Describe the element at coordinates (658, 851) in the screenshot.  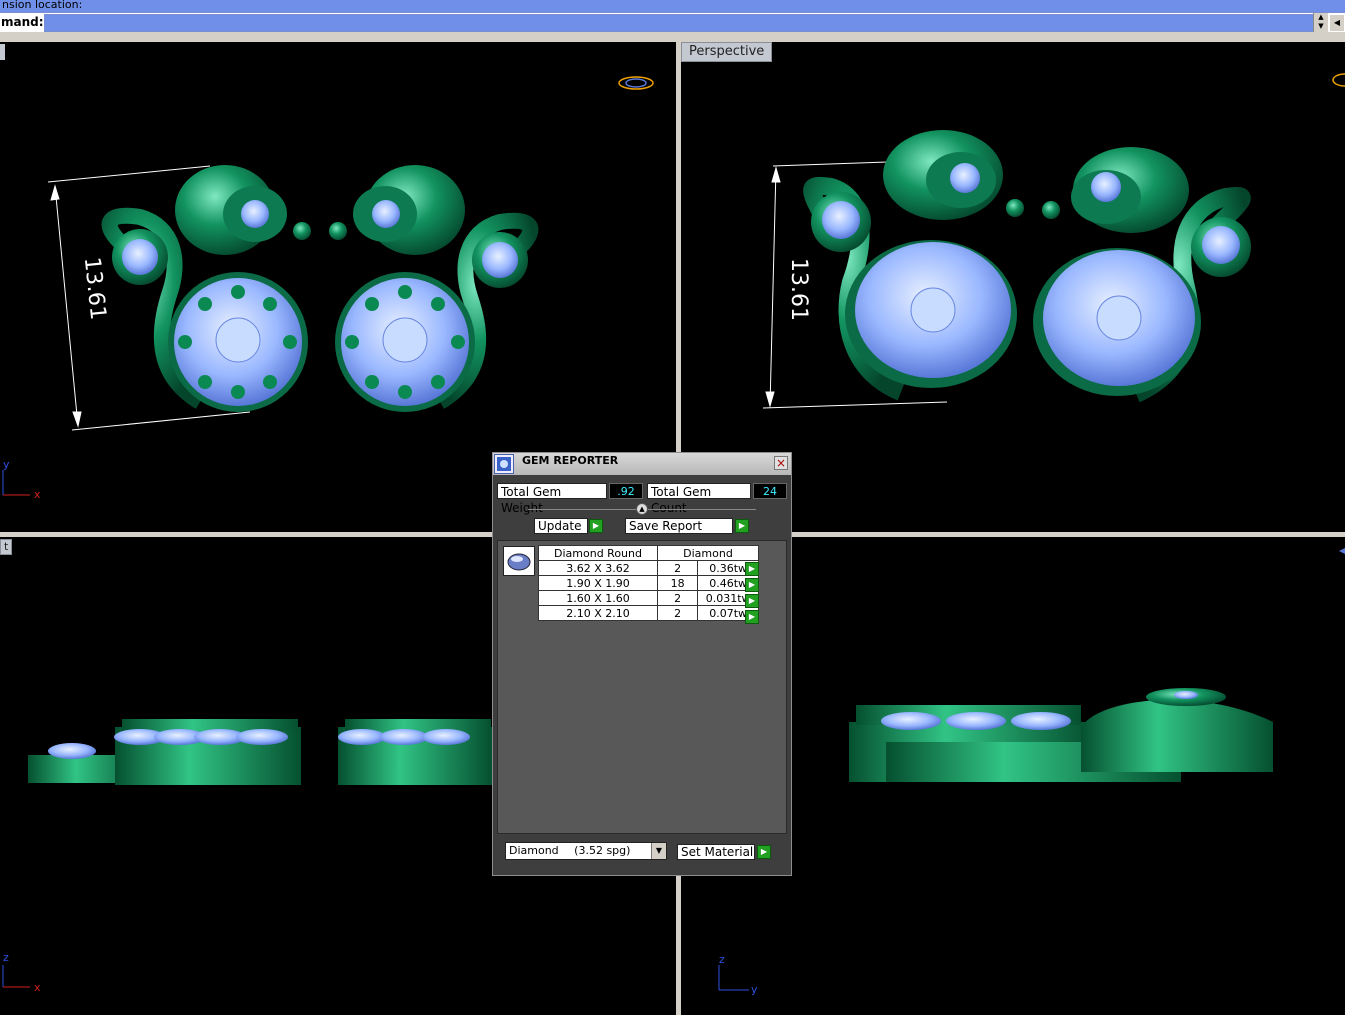
I see `chevron-down-icon: ▼` at that location.